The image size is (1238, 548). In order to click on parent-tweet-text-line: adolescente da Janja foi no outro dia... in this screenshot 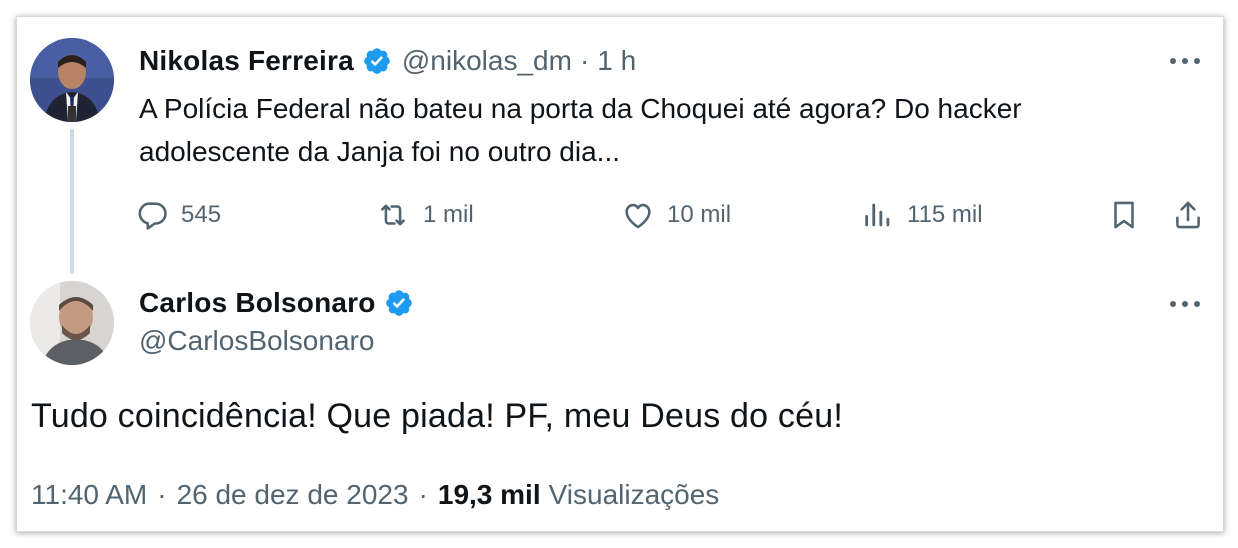, I will do `click(380, 151)`.